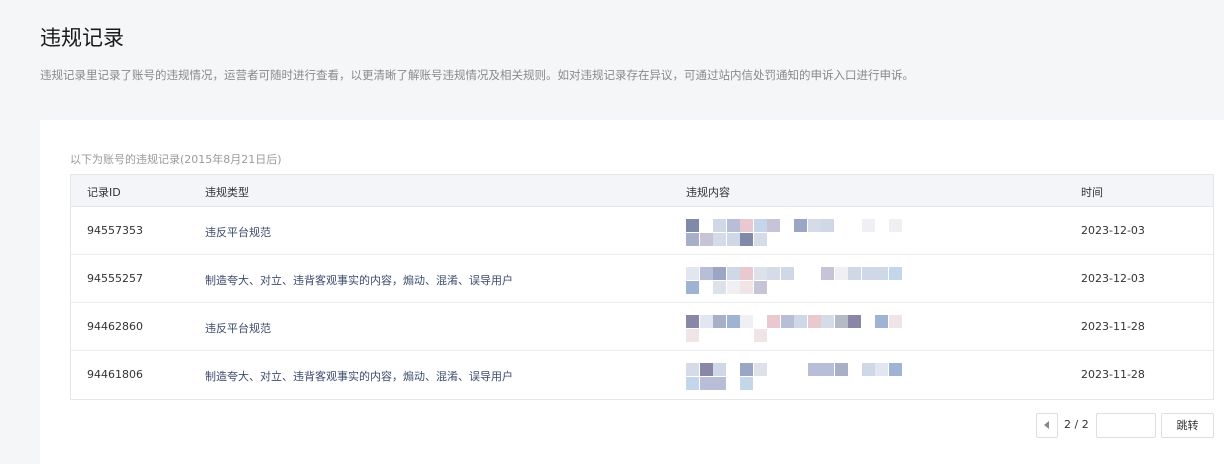 The image size is (1224, 464). I want to click on table-row: 94557353 违反平台规范 2023-12-03, so click(642, 231).